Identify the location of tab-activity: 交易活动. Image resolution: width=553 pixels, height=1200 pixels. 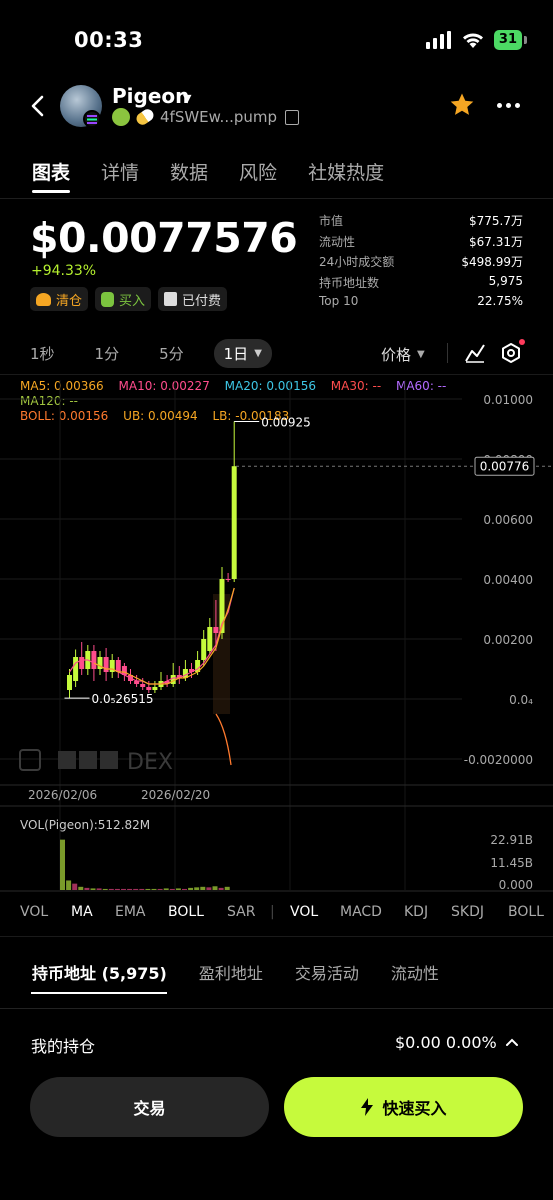
(327, 972).